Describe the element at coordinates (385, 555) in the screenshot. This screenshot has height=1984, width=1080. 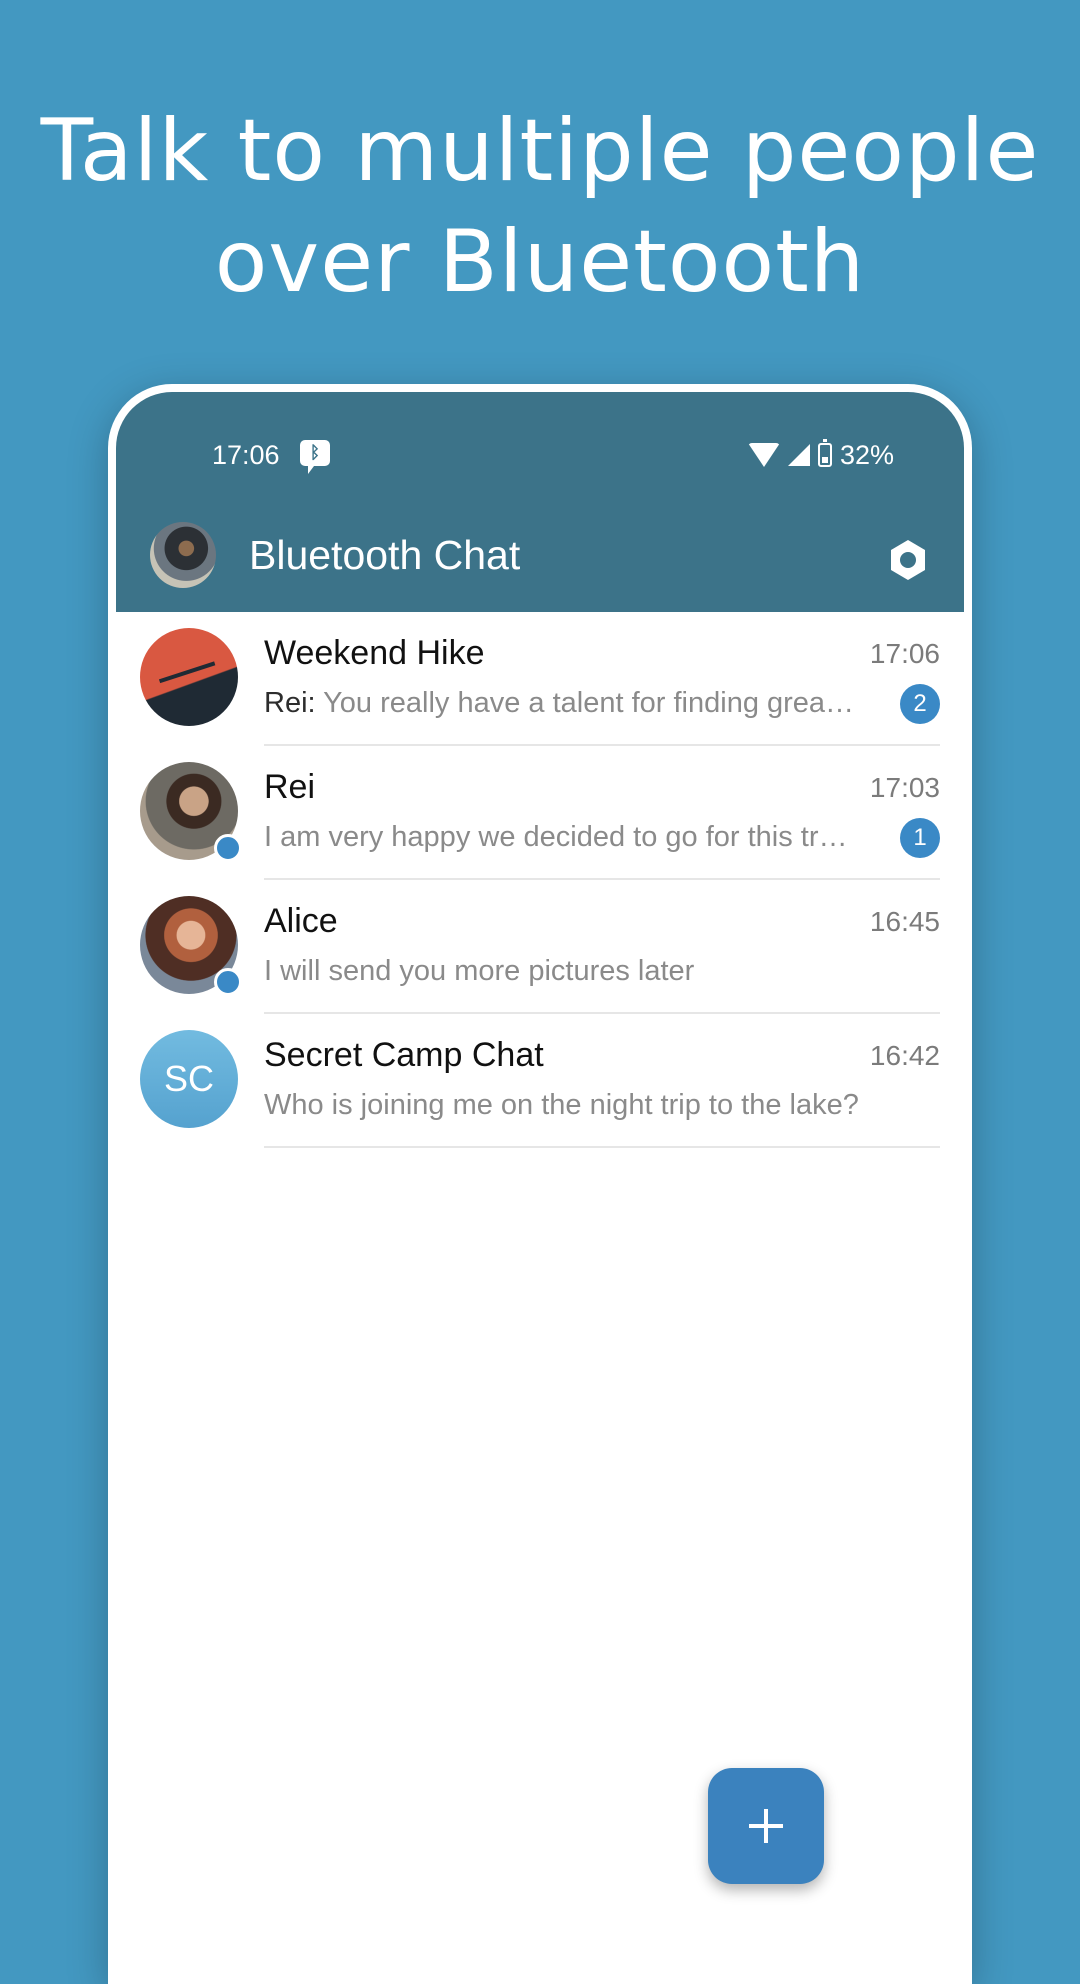
I see `app-title: Bluetooth Chat` at that location.